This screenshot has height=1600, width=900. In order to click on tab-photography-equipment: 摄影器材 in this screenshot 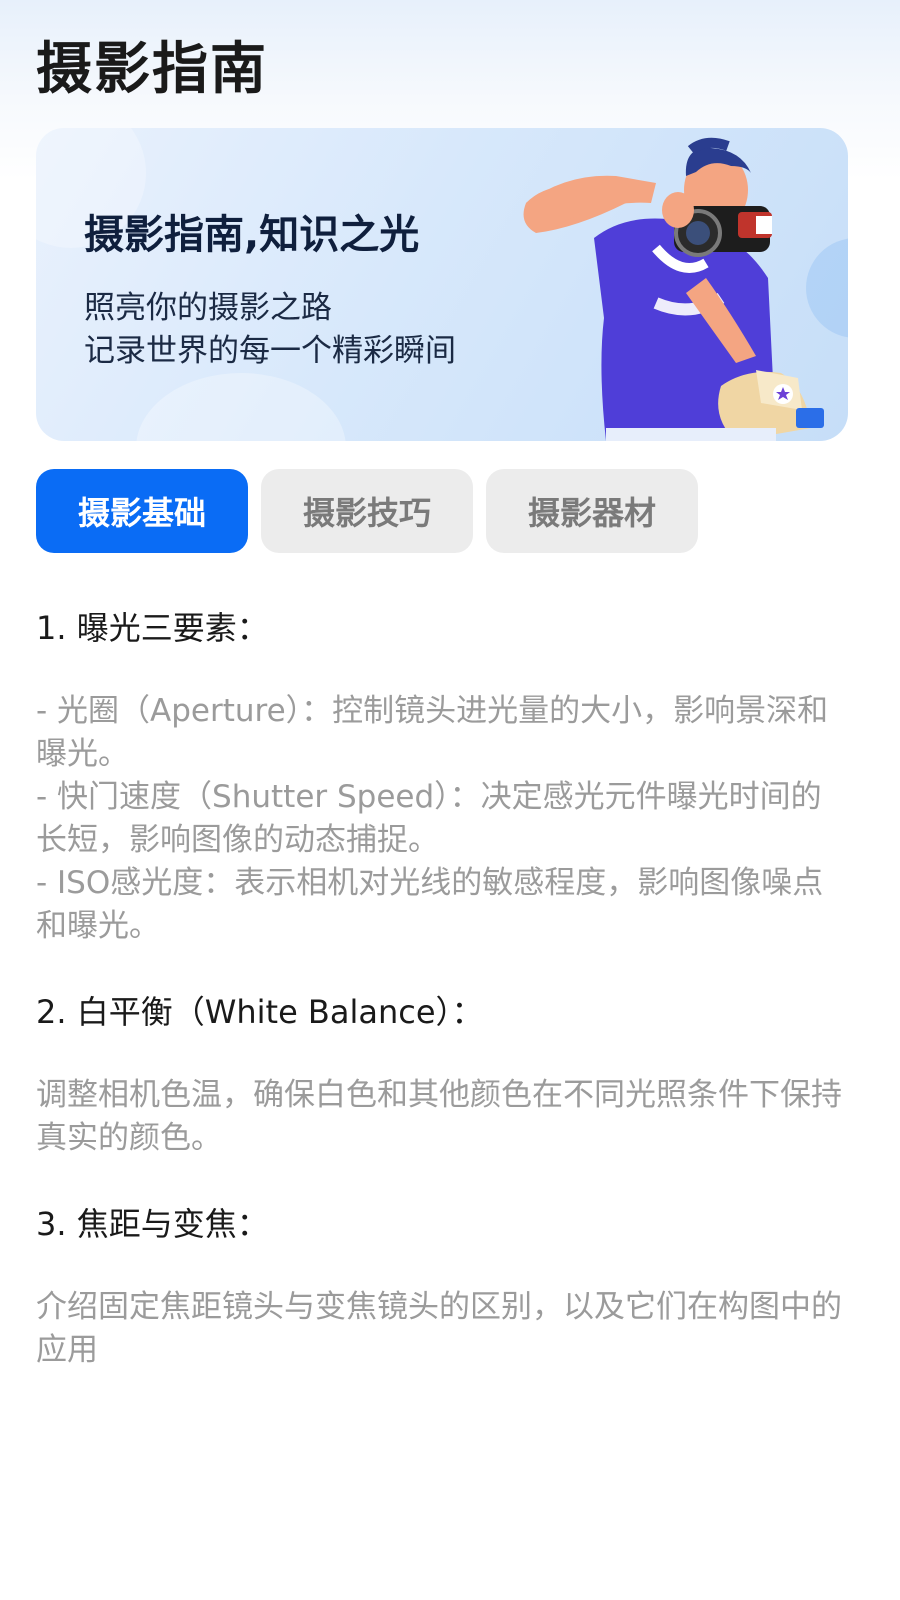, I will do `click(592, 511)`.